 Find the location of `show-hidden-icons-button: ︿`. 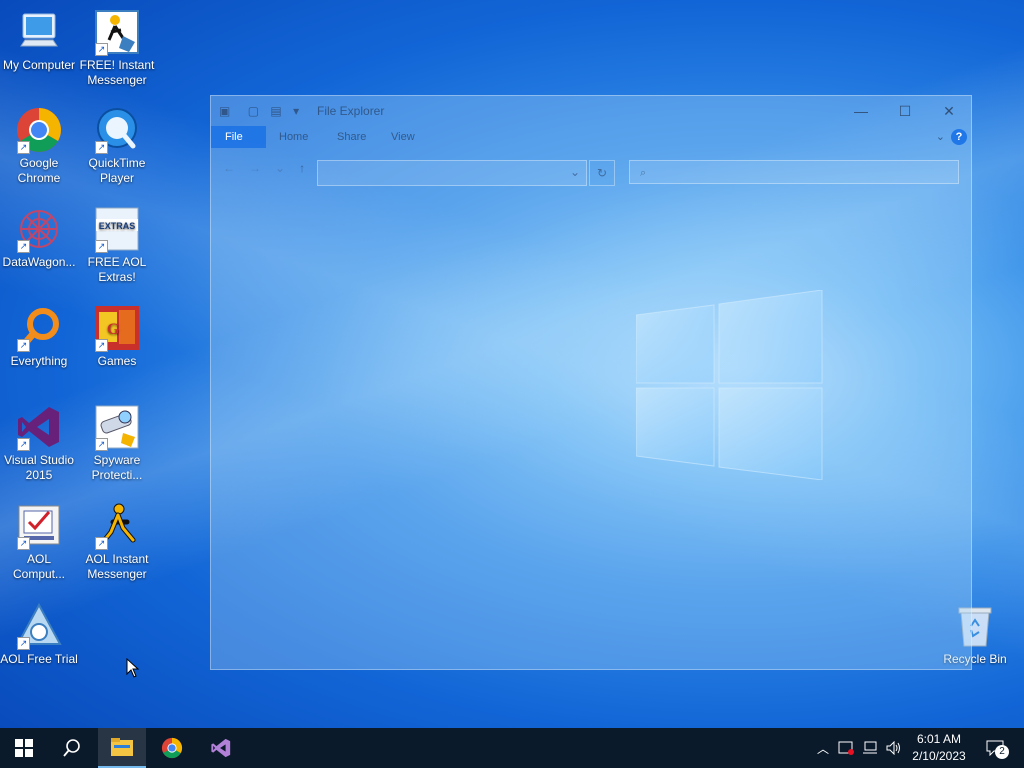

show-hidden-icons-button: ︿ is located at coordinates (823, 748).